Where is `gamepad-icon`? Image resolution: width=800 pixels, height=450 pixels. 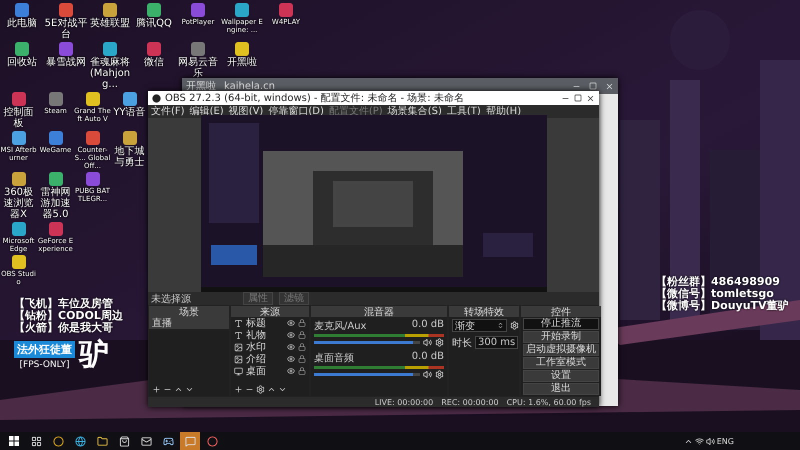 gamepad-icon is located at coordinates (168, 441).